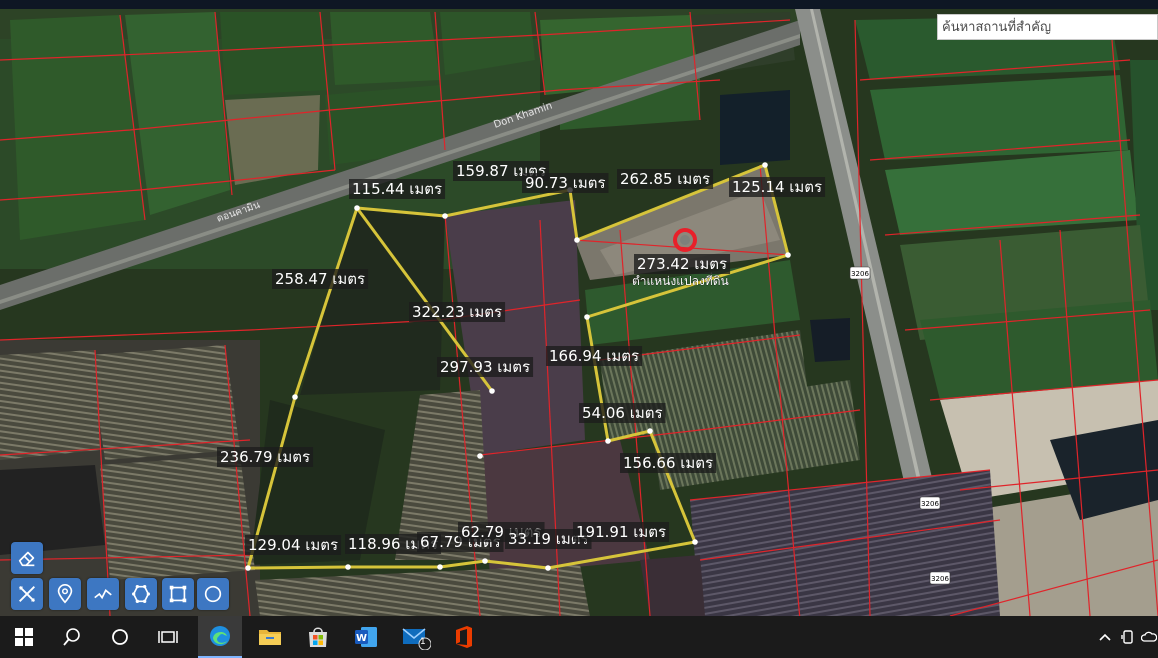 The height and width of the screenshot is (658, 1158). I want to click on svg-text: W, so click(361, 638).